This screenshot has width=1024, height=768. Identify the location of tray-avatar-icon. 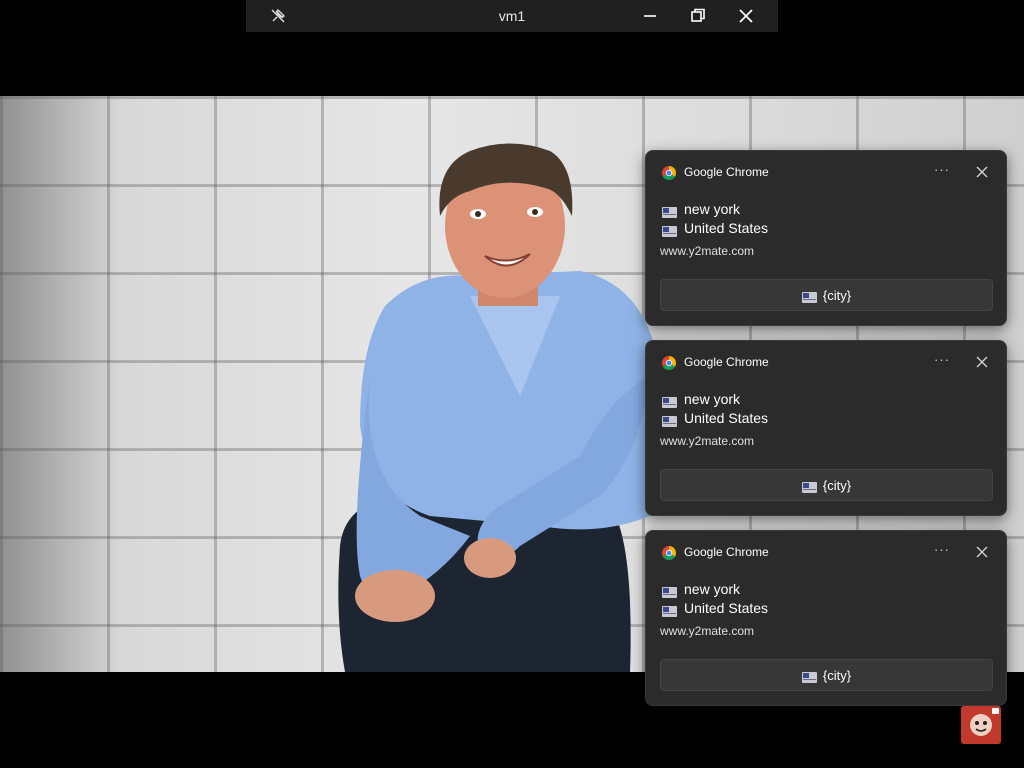
(981, 725).